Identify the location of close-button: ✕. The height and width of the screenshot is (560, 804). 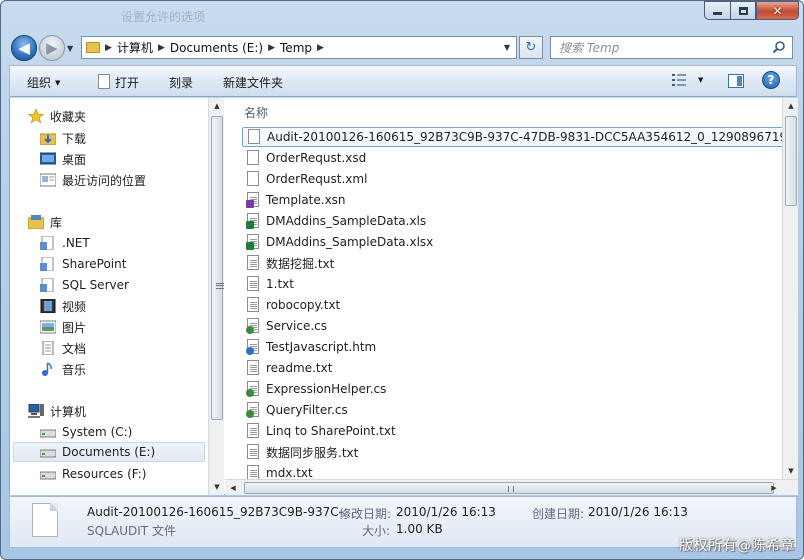
(777, 10).